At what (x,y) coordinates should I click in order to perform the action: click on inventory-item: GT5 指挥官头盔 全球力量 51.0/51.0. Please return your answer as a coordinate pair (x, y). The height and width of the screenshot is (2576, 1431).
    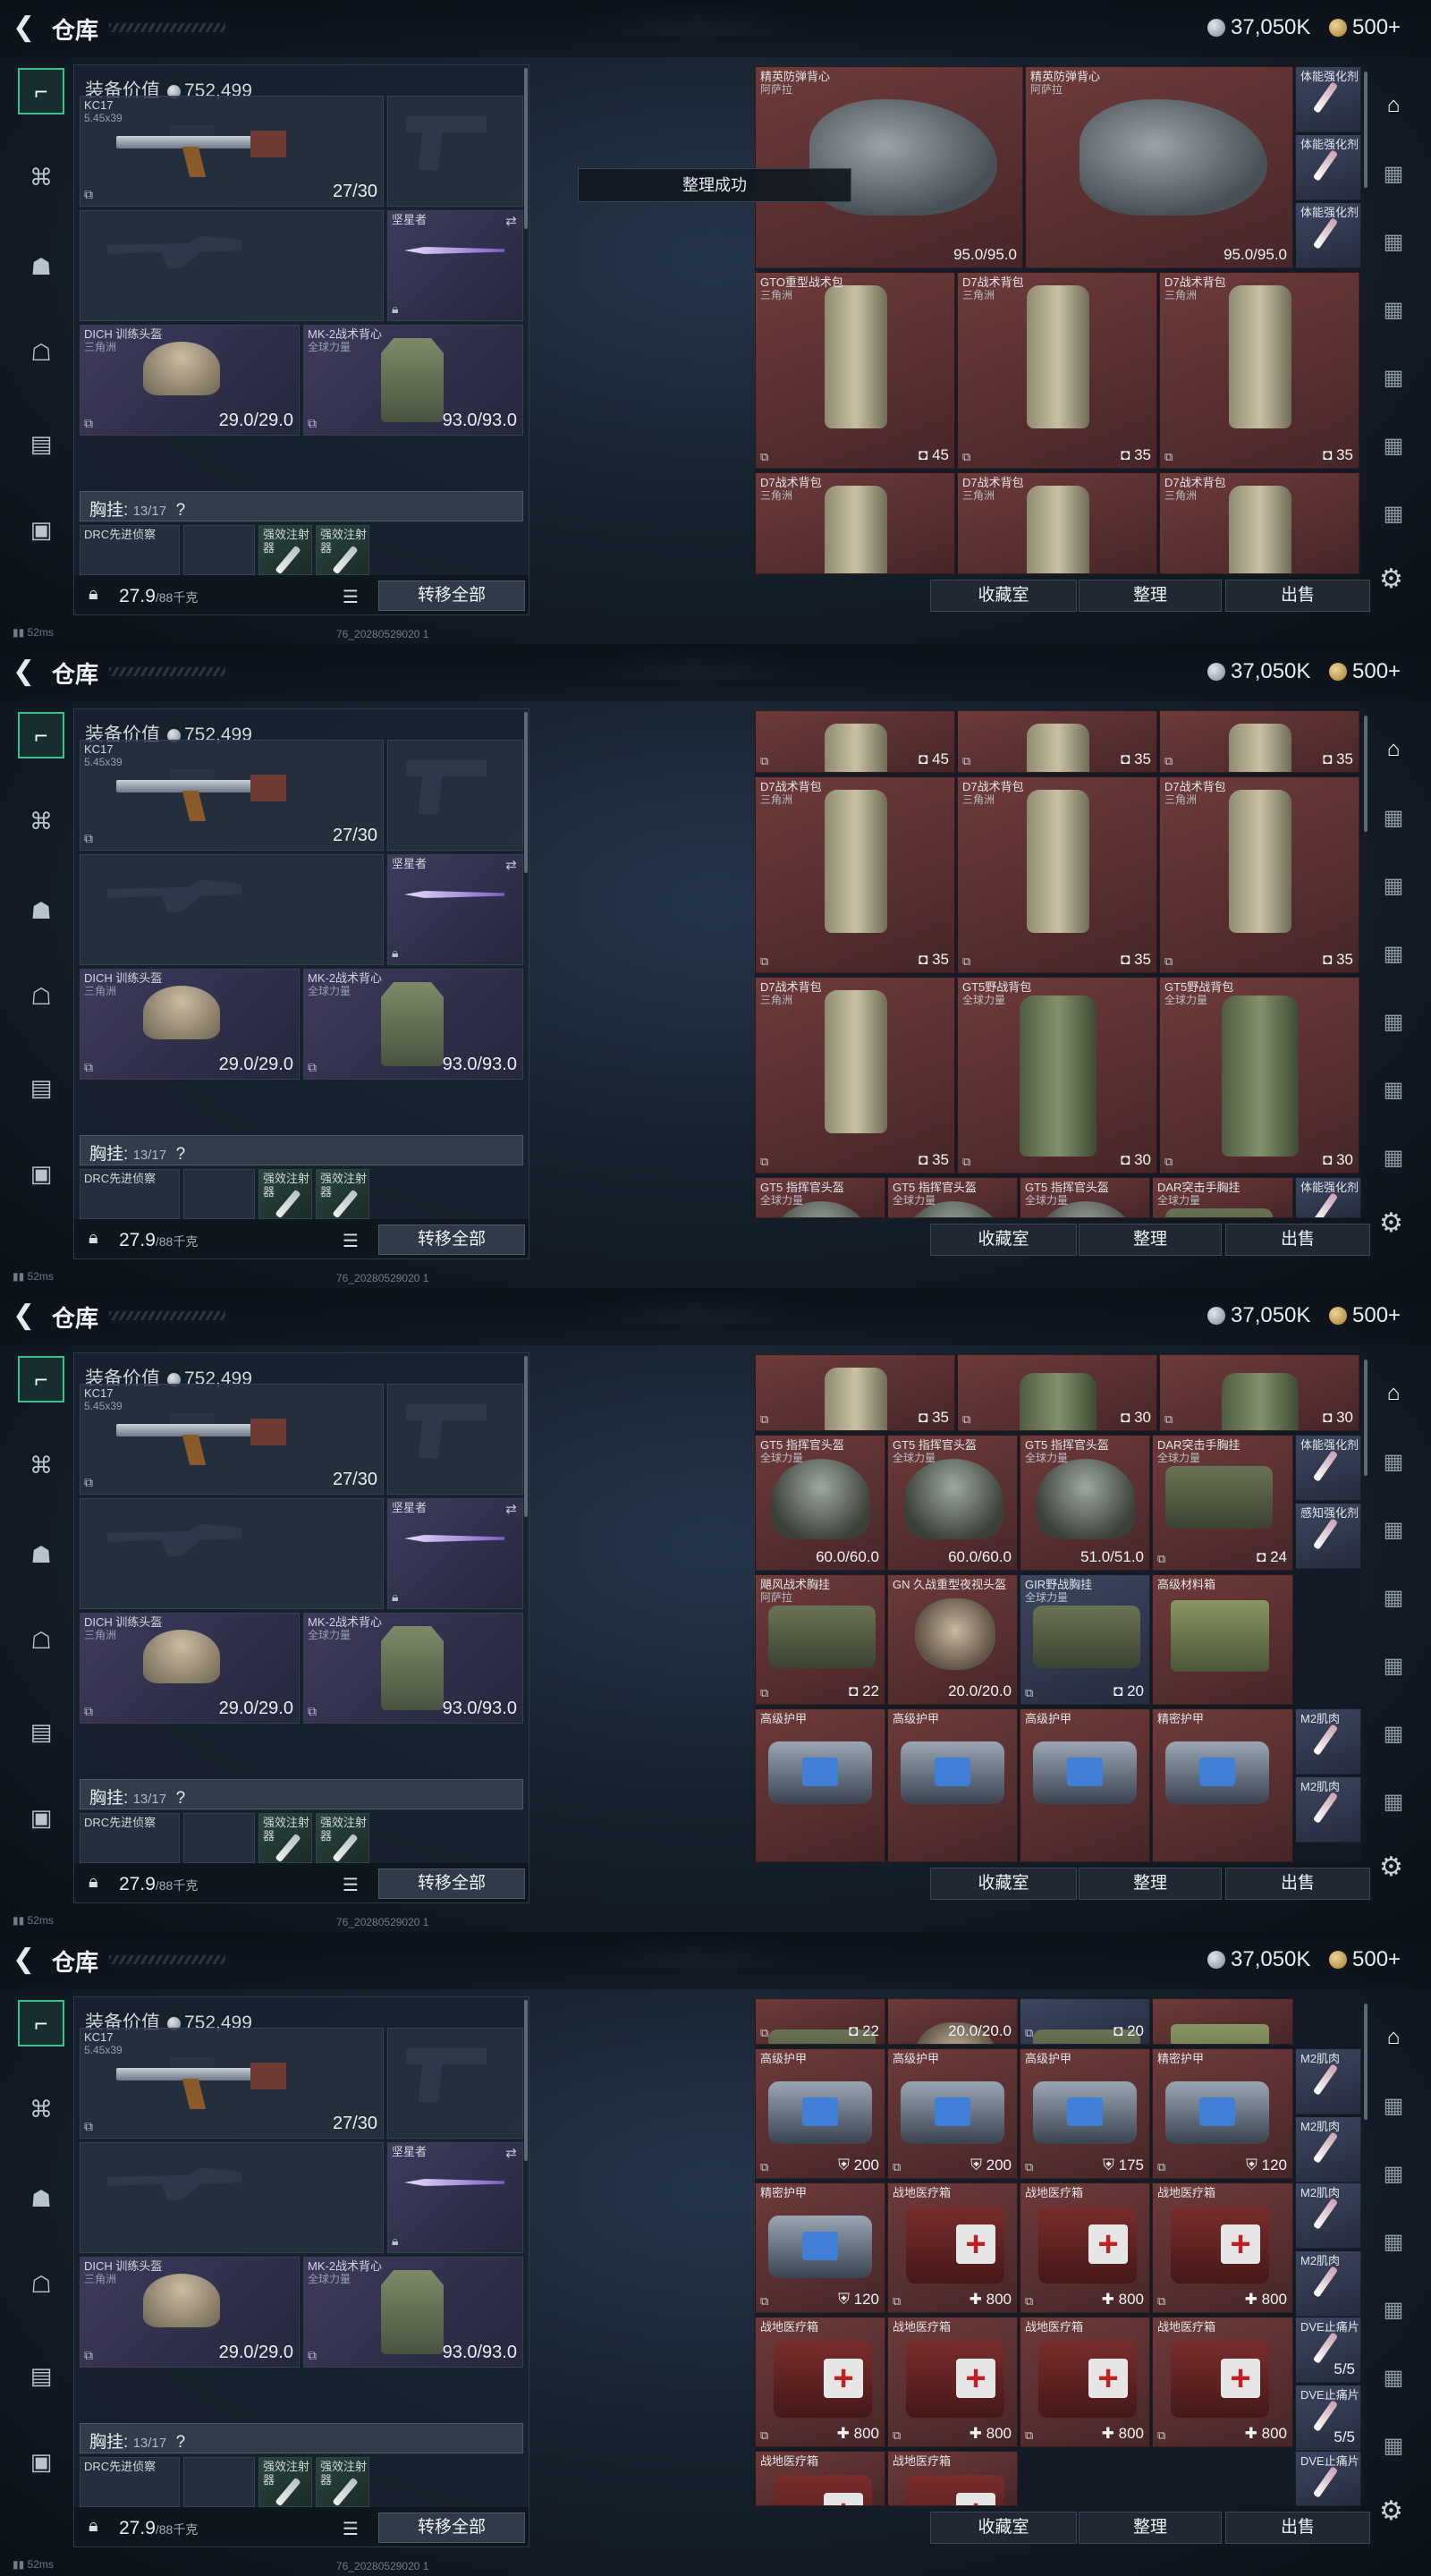
    Looking at the image, I should click on (1085, 1503).